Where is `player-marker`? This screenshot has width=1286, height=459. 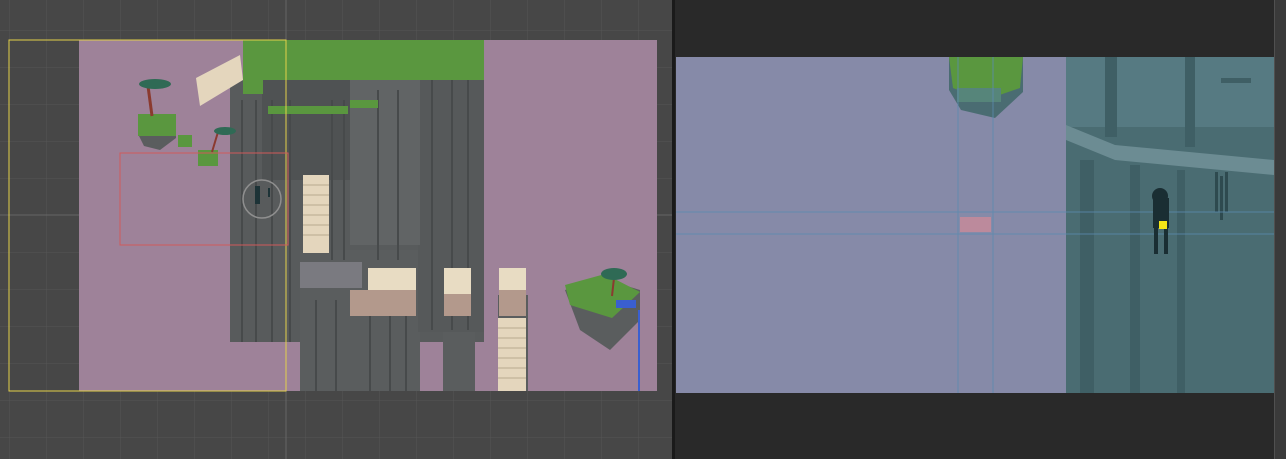
player-marker is located at coordinates (1163, 225).